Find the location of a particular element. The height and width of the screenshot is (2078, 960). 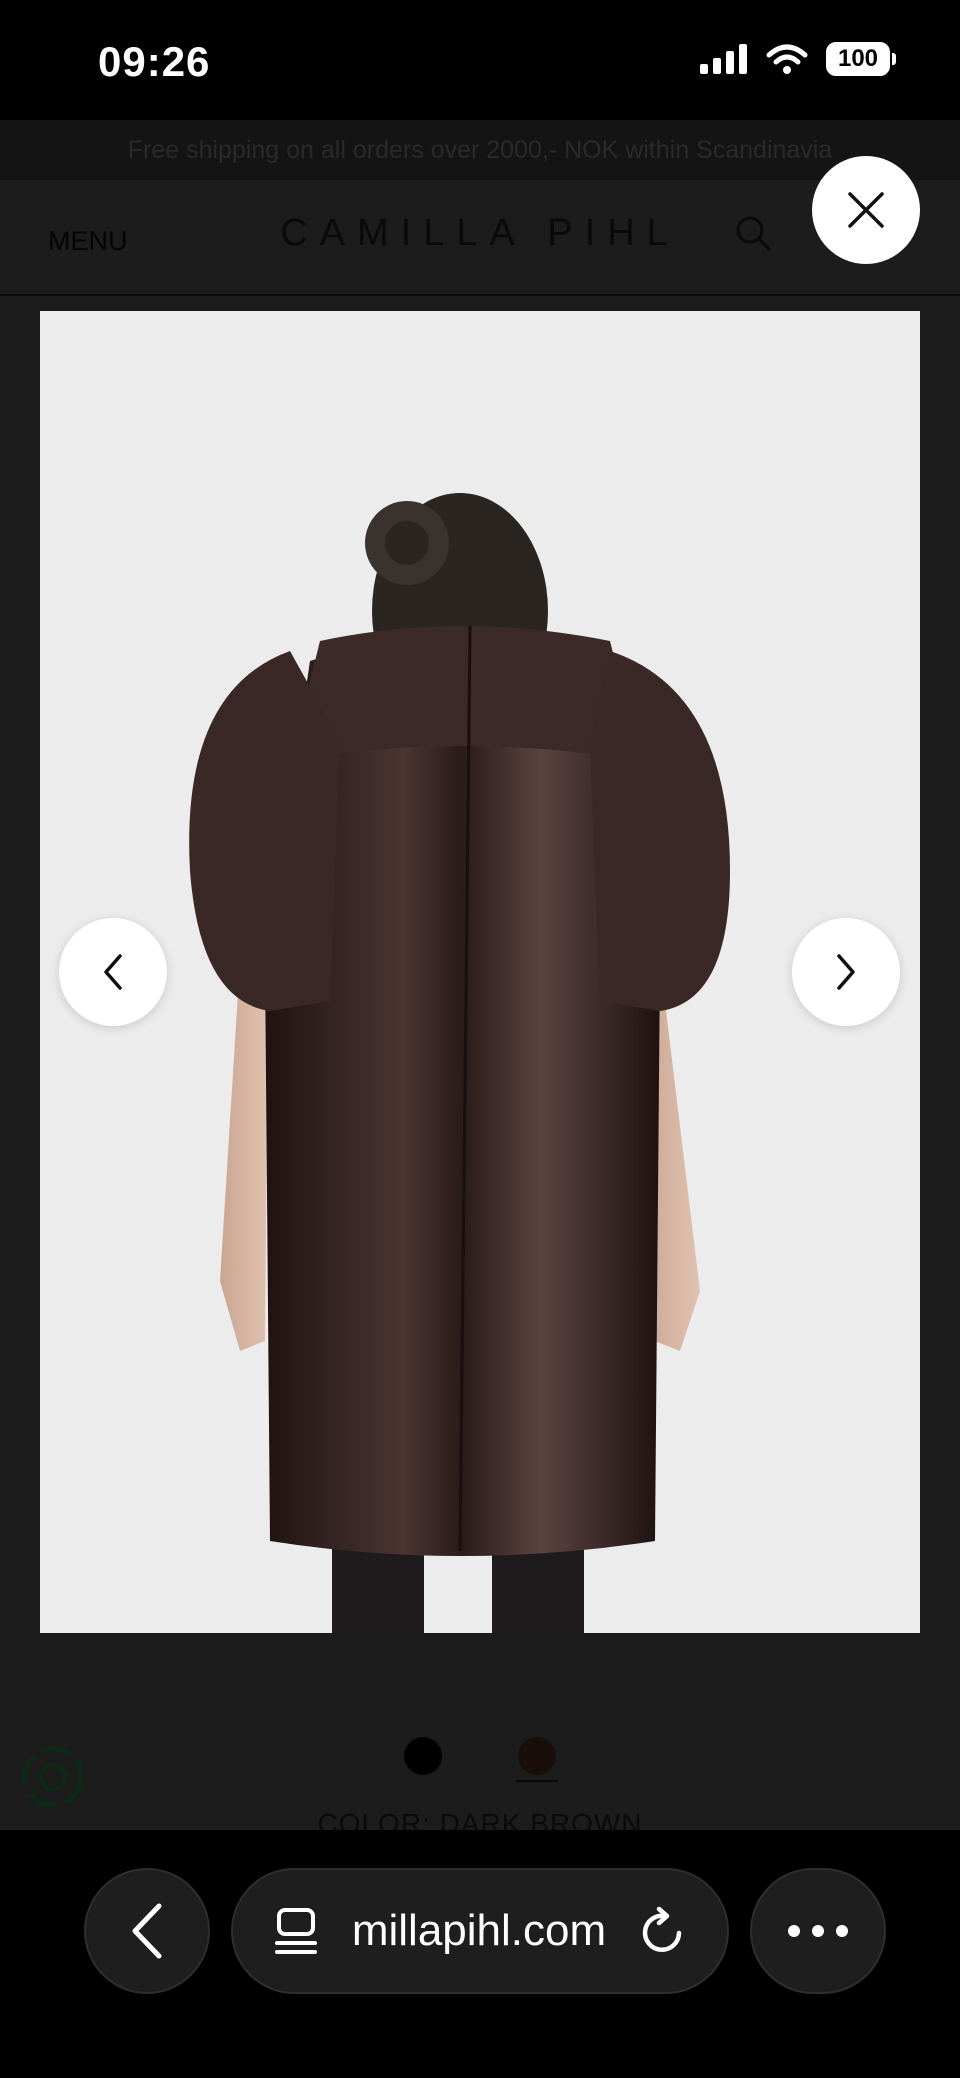

more-icon is located at coordinates (818, 1931).